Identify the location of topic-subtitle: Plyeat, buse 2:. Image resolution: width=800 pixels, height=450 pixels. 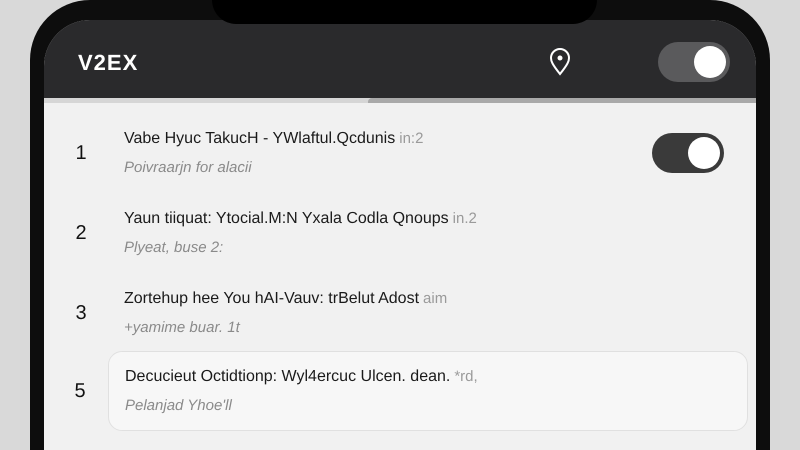
(174, 248).